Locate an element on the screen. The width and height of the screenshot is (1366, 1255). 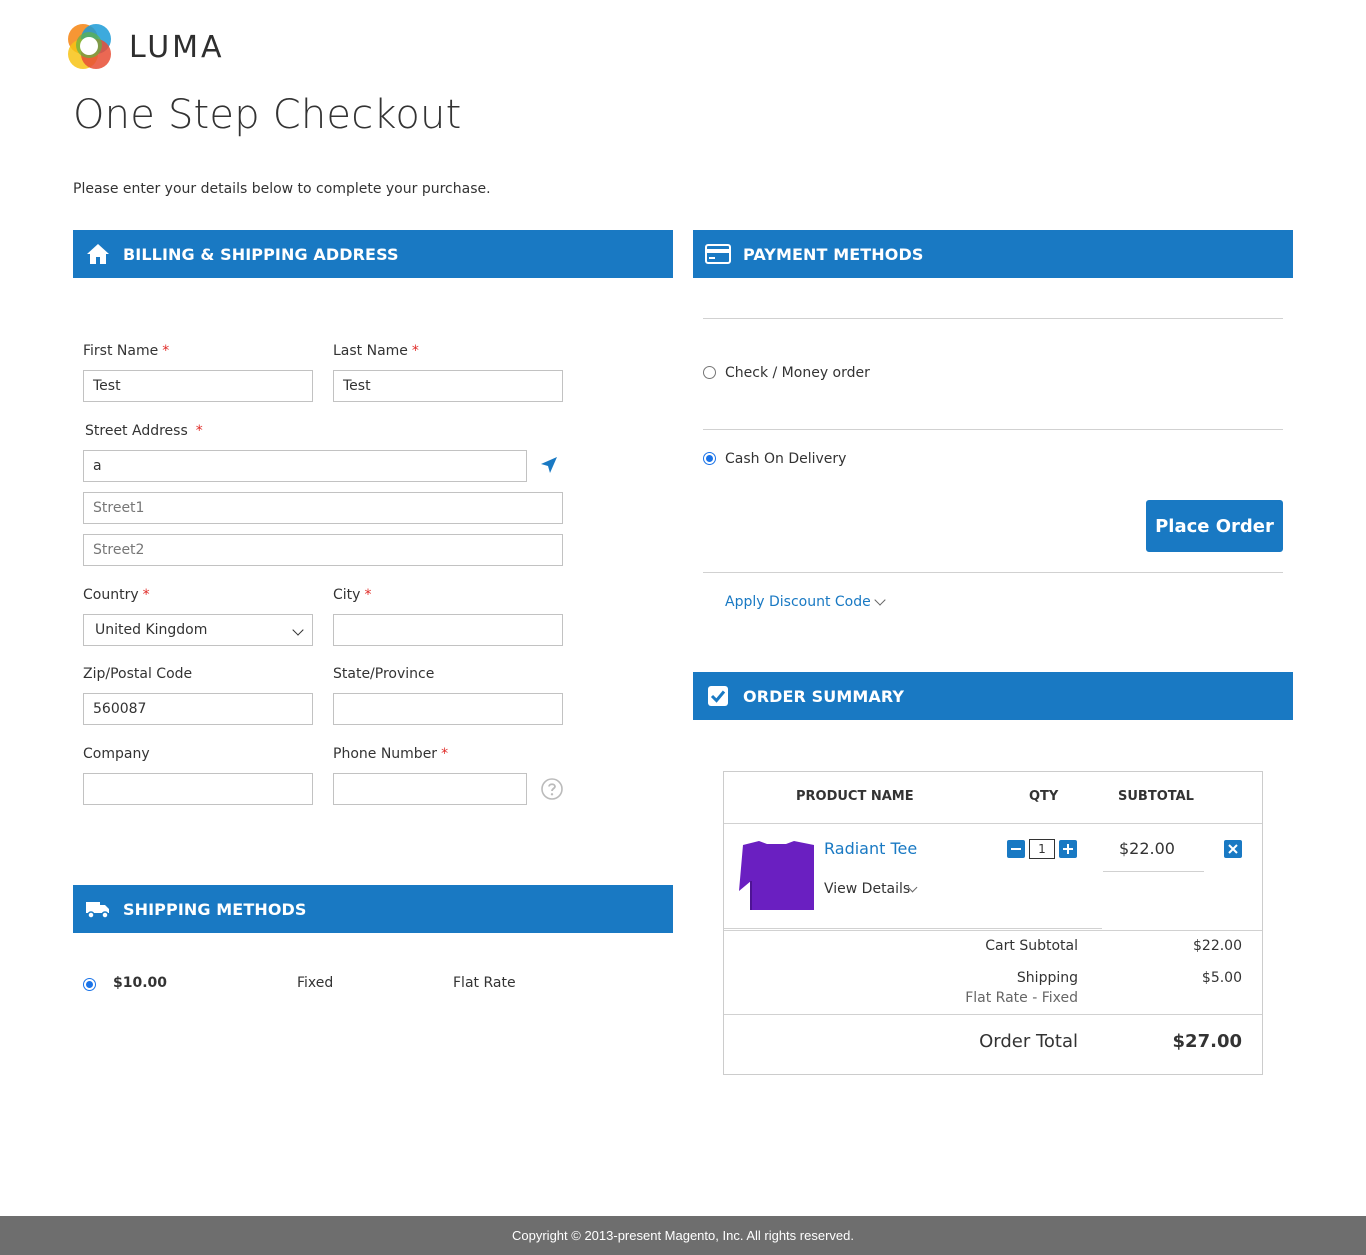
remove-item-button is located at coordinates (1233, 849).